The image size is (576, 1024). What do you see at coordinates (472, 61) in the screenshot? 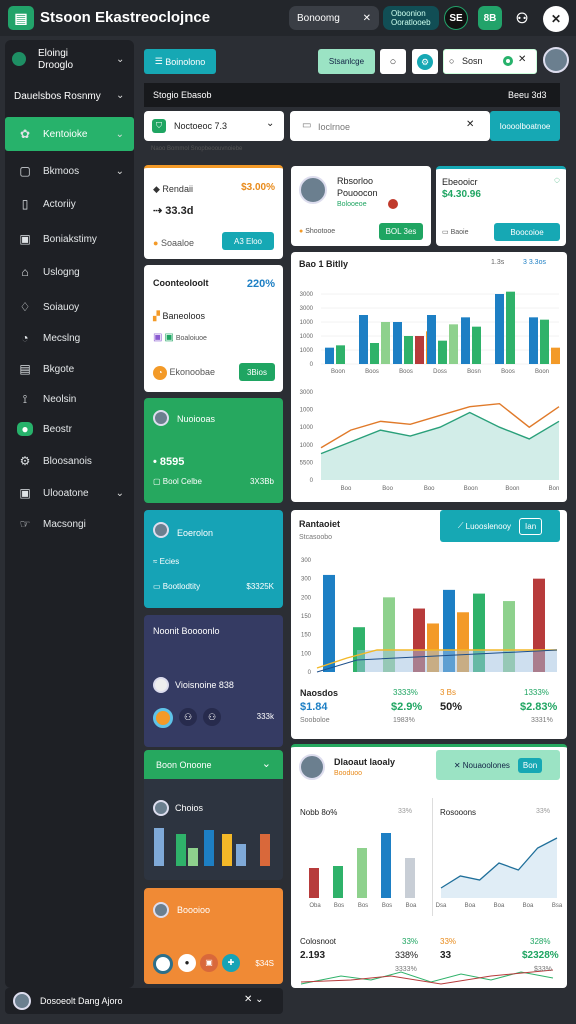
I see `search-value: Sosn` at bounding box center [472, 61].